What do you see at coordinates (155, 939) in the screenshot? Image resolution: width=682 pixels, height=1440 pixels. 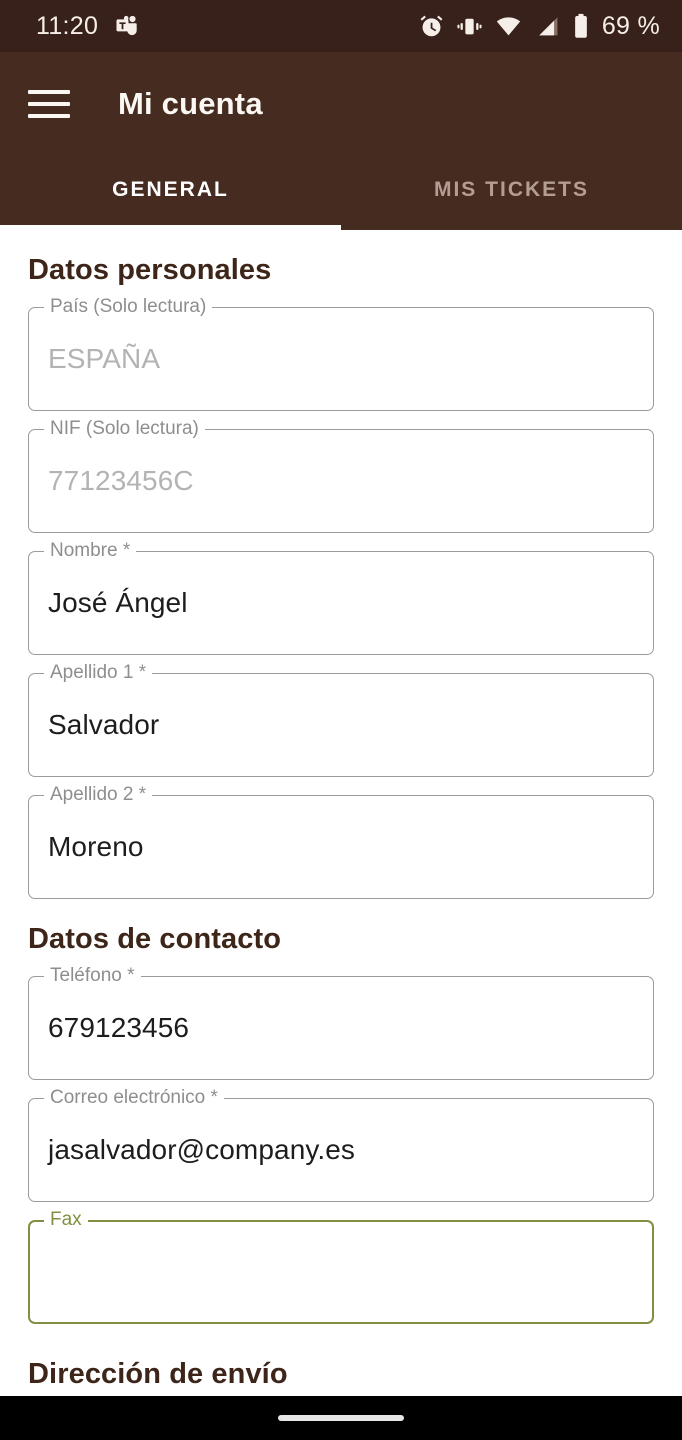 I see `section-title-datos-contacto: Datos de contacto` at bounding box center [155, 939].